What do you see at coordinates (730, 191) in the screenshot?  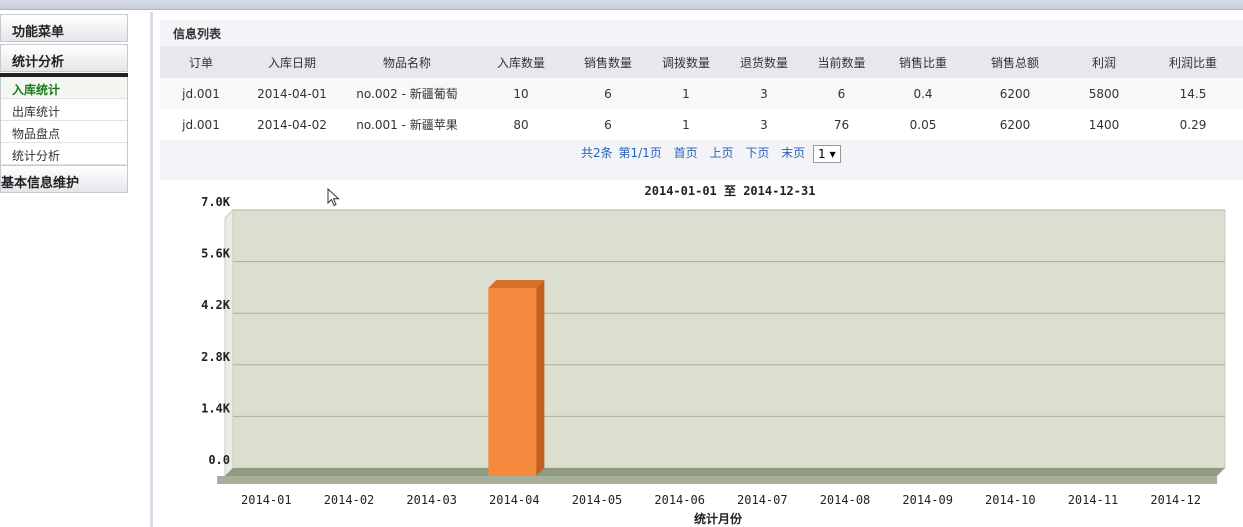 I see `chart-title: 2014-01-01 至 2014-12-31` at bounding box center [730, 191].